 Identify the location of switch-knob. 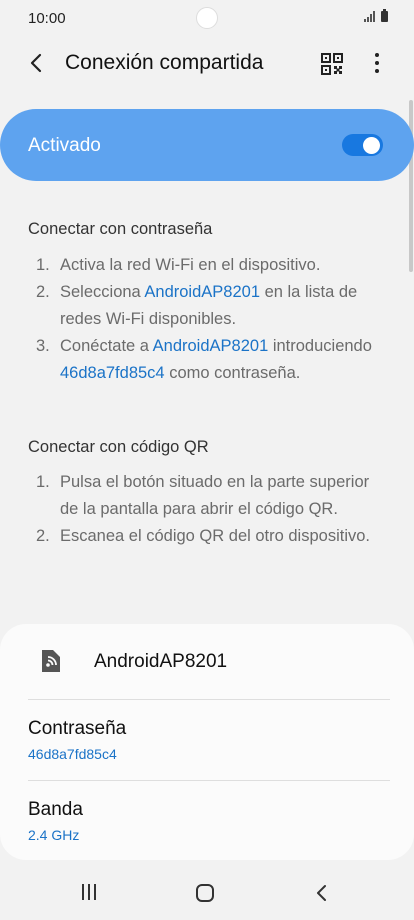
(371, 145).